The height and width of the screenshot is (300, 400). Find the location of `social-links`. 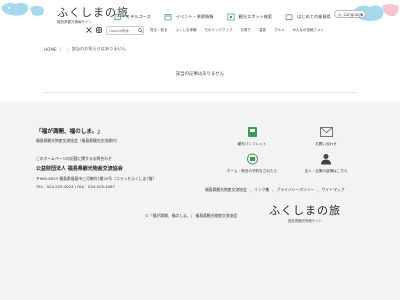

social-links is located at coordinates (95, 30).